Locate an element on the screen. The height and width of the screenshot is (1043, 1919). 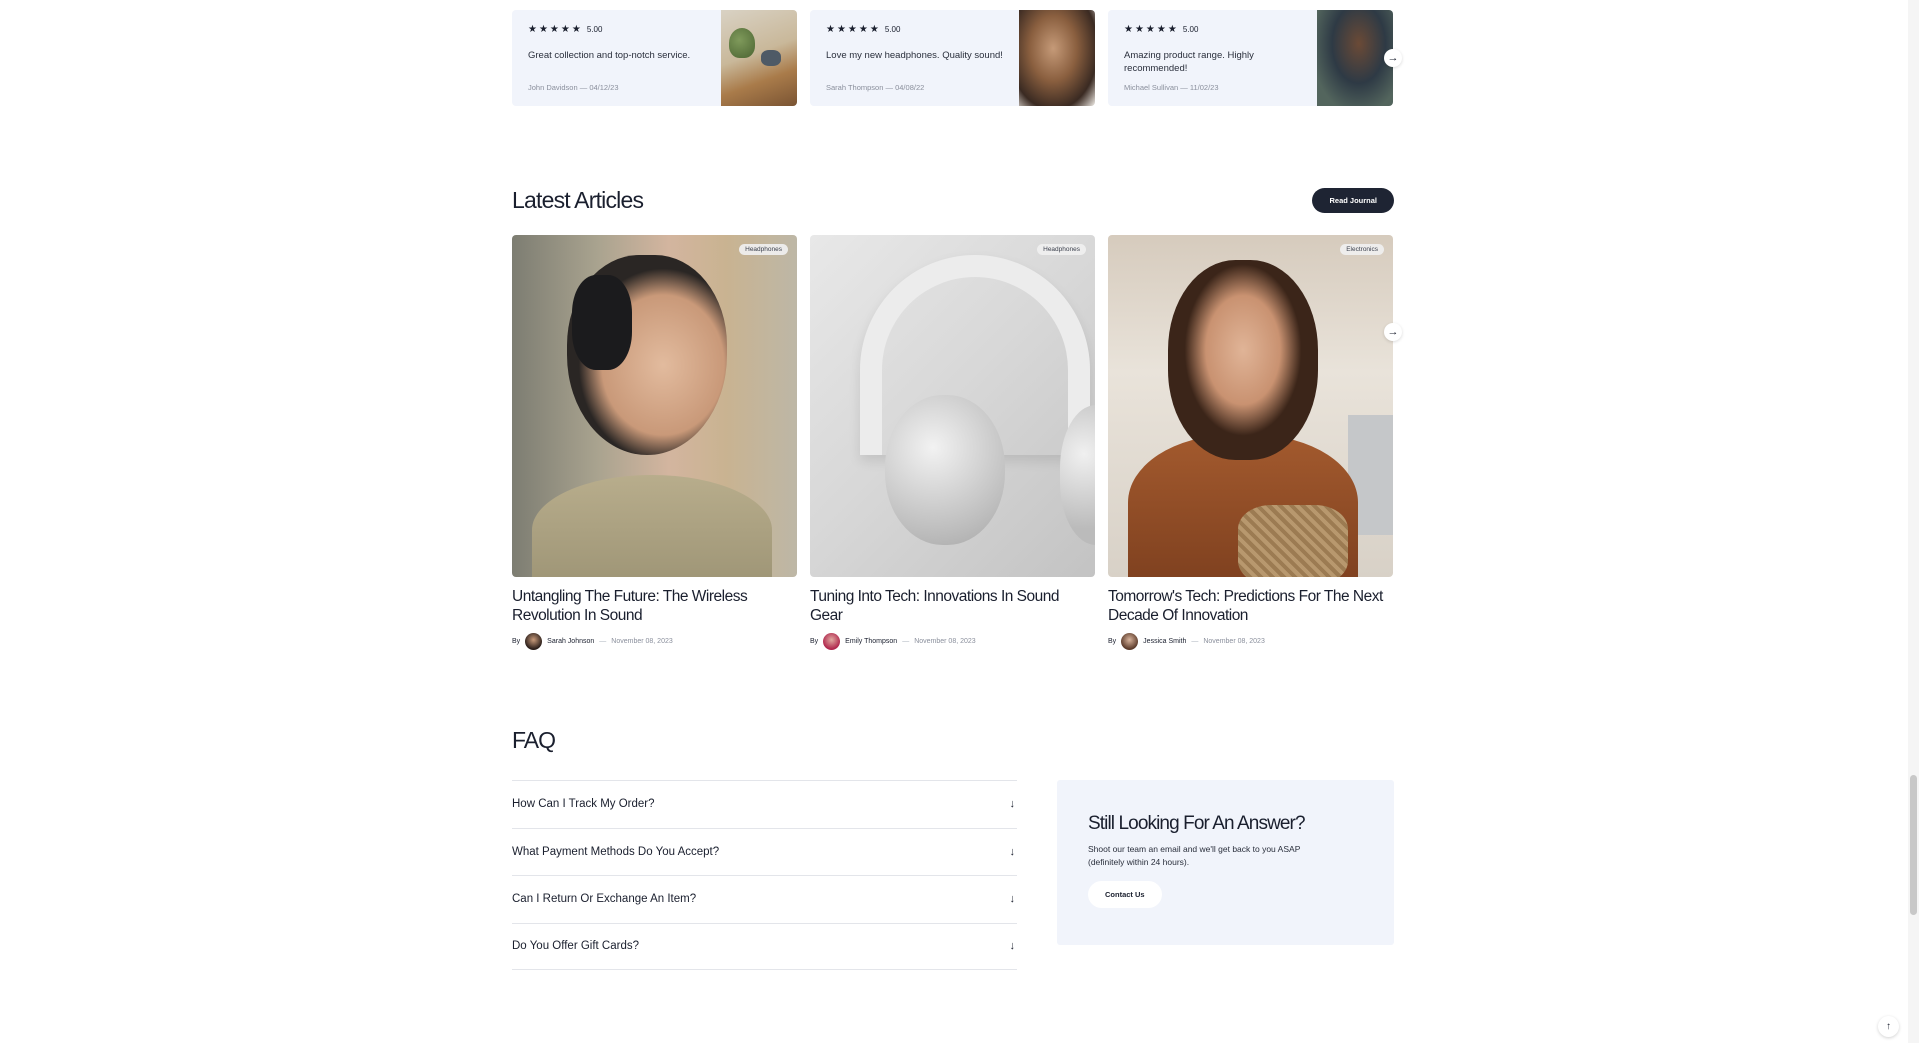
faq-question: How Can I Track My Order? is located at coordinates (583, 804).